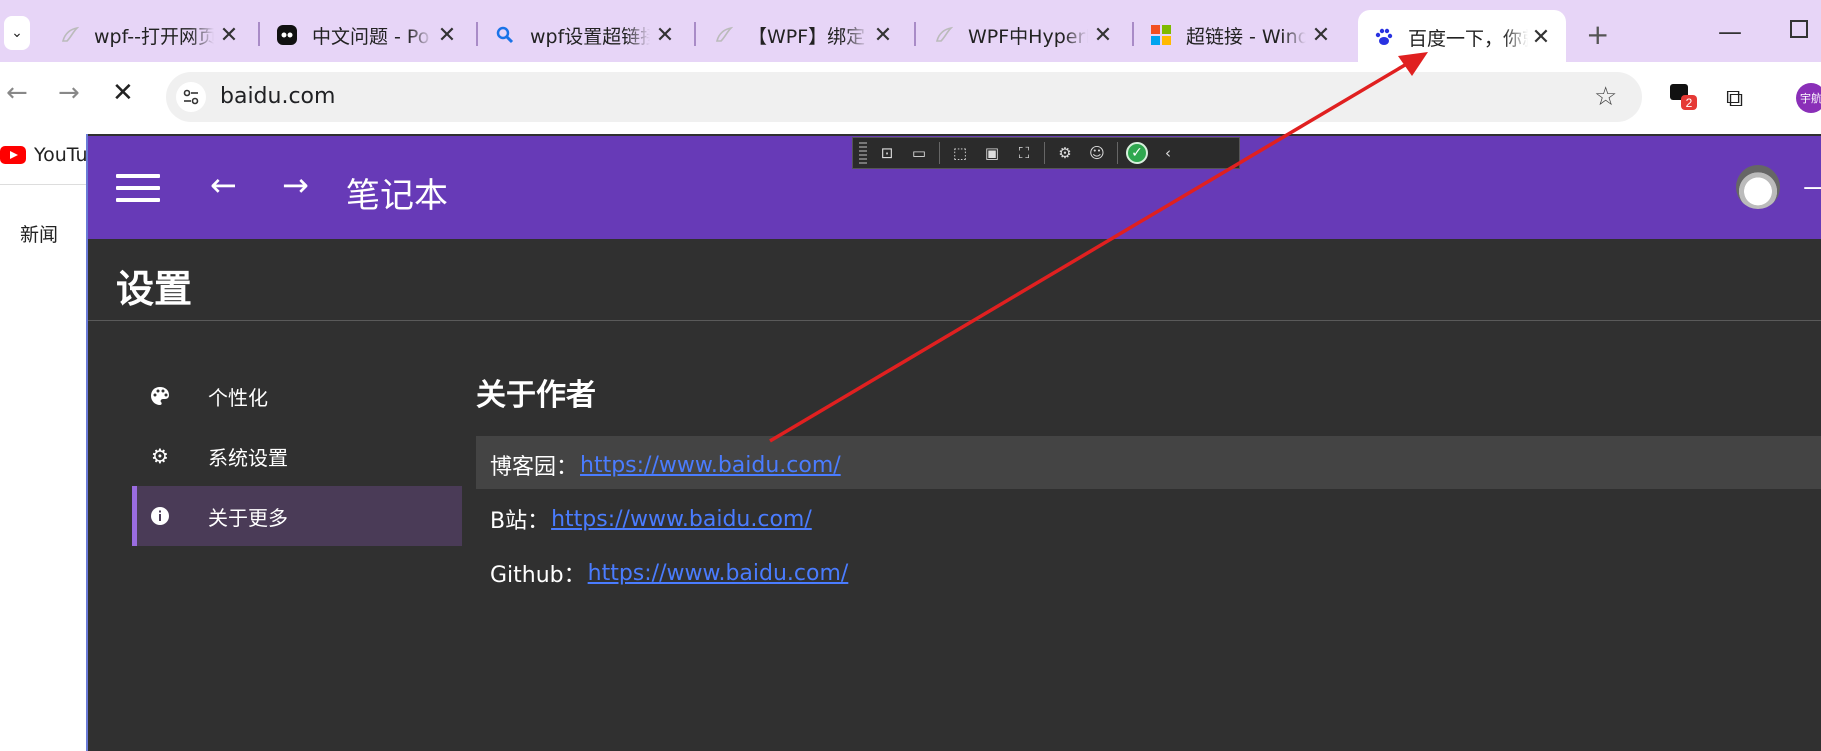 This screenshot has width=1821, height=751. Describe the element at coordinates (191, 97) in the screenshot. I see `site-info-icon` at that location.